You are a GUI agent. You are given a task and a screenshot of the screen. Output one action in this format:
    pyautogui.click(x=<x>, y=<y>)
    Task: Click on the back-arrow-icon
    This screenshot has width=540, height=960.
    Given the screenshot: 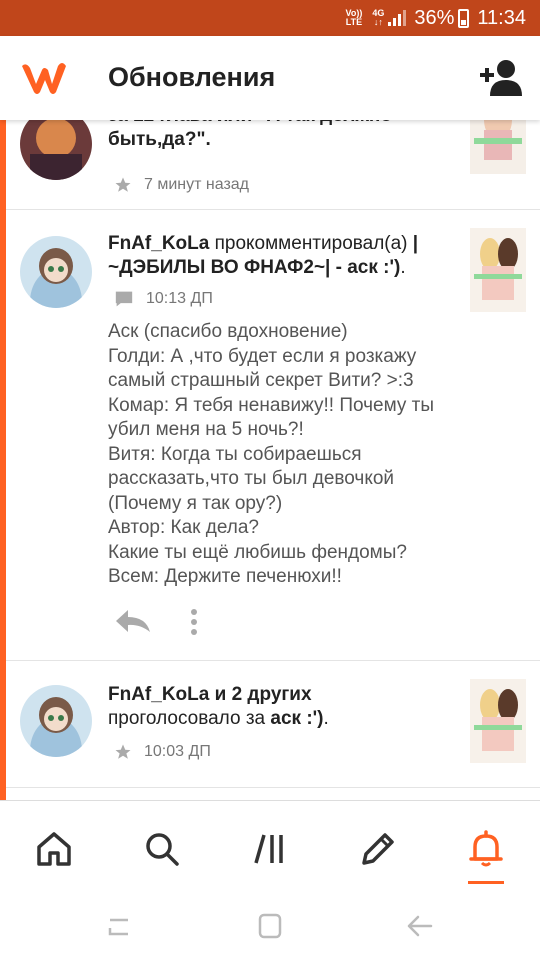 What is the action you would take?
    pyautogui.click(x=420, y=926)
    